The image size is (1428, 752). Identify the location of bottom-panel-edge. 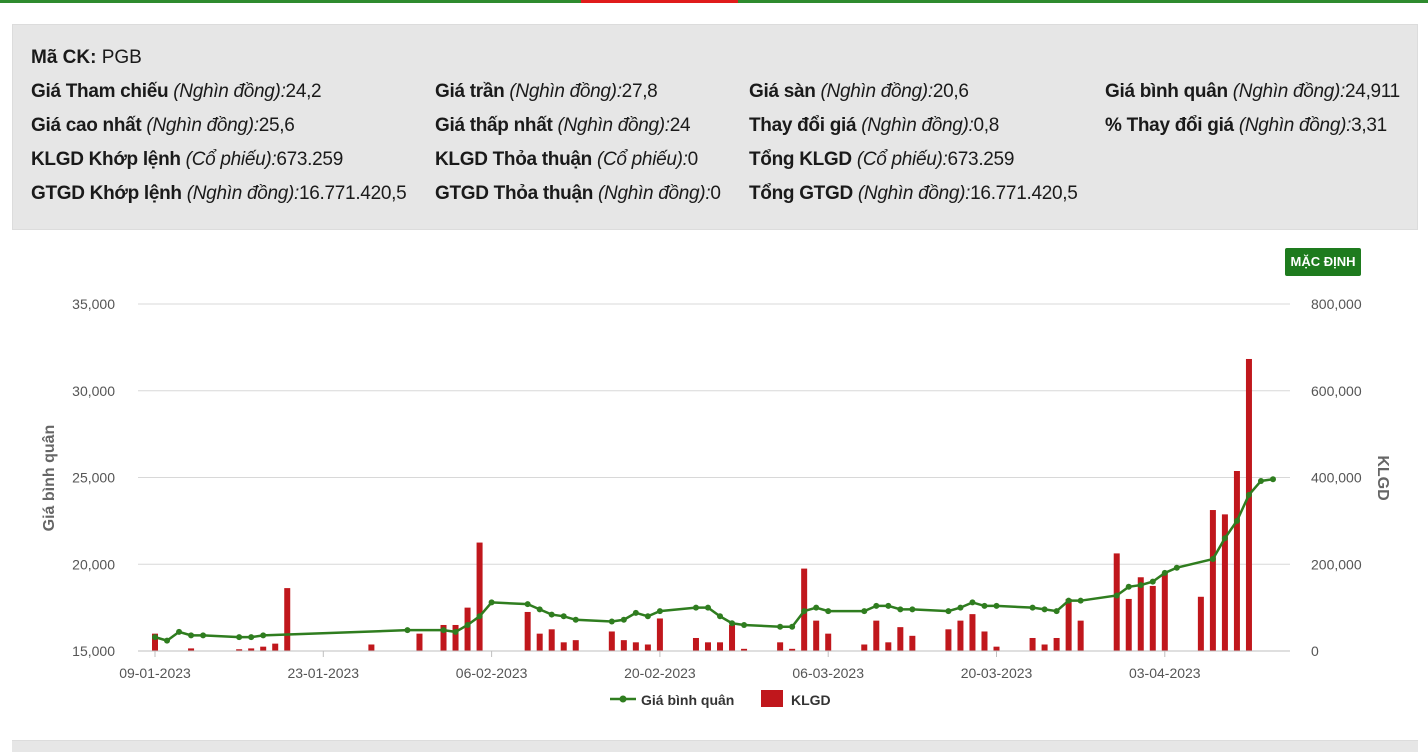
(715, 746).